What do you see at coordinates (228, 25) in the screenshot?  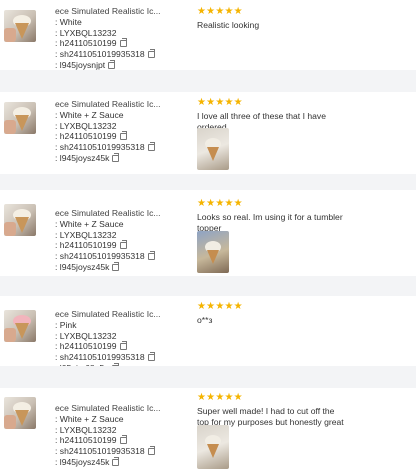 I see `review-text: Realistic looking` at bounding box center [228, 25].